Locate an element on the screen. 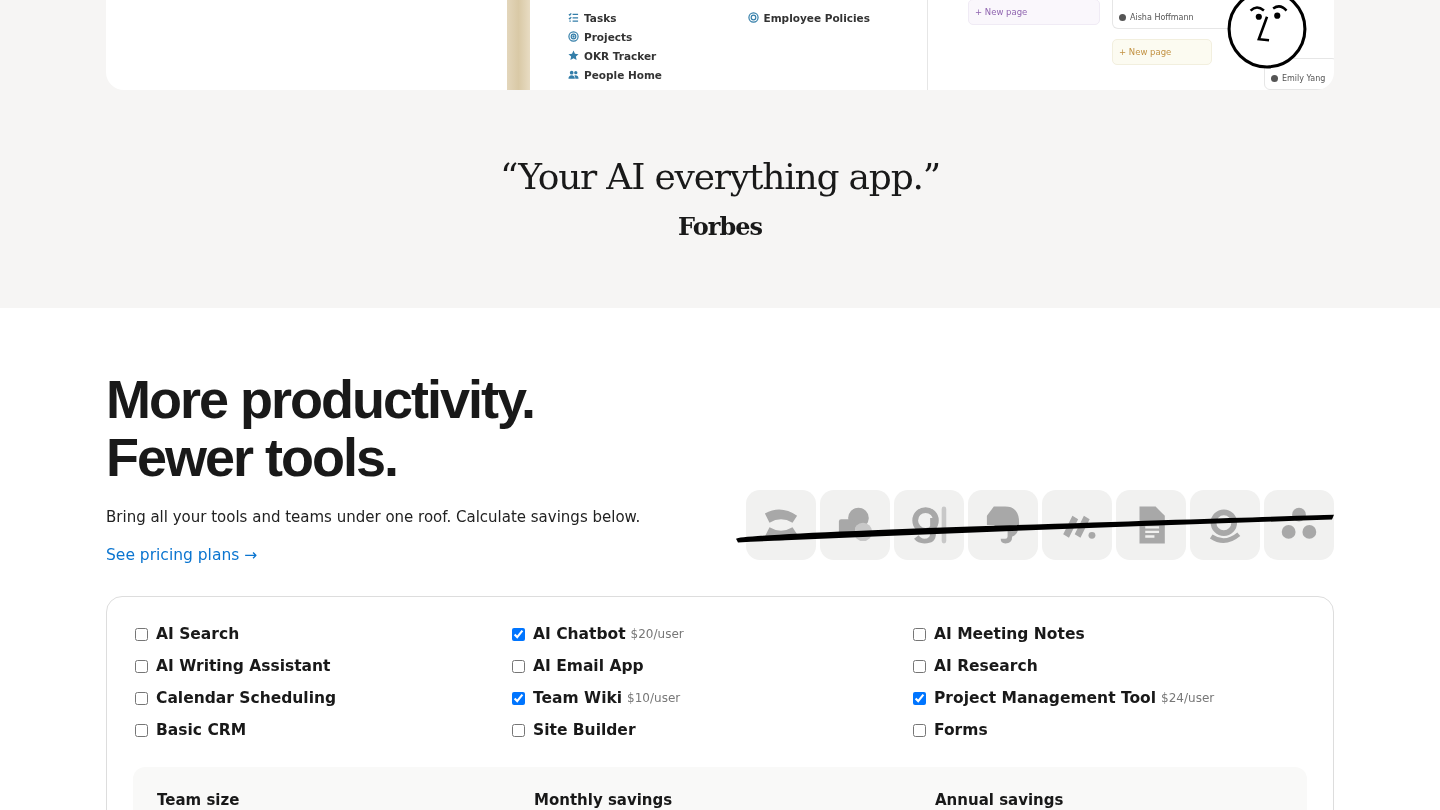 This screenshot has width=1440, height=810. page-link: Projects is located at coordinates (608, 36).